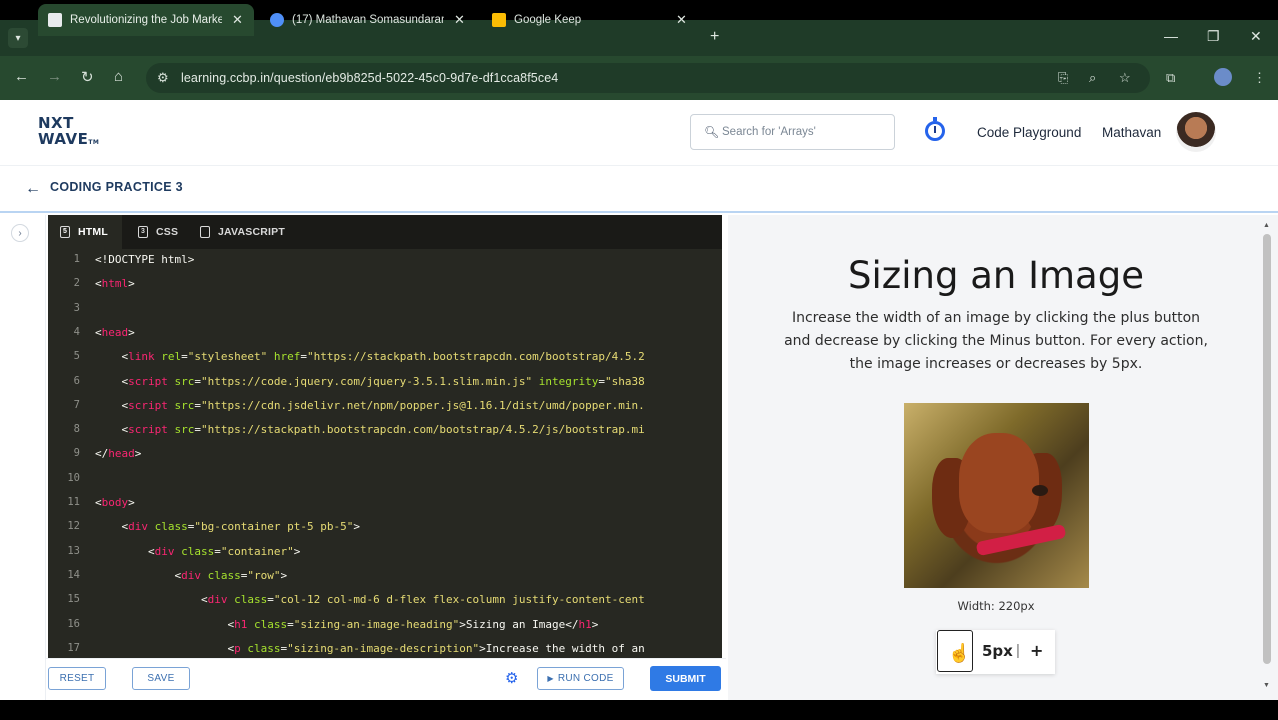 This screenshot has height=720, width=1278. What do you see at coordinates (385, 532) in the screenshot?
I see `code-line: 12 <div class="bg-container pt-5 pb-5">` at bounding box center [385, 532].